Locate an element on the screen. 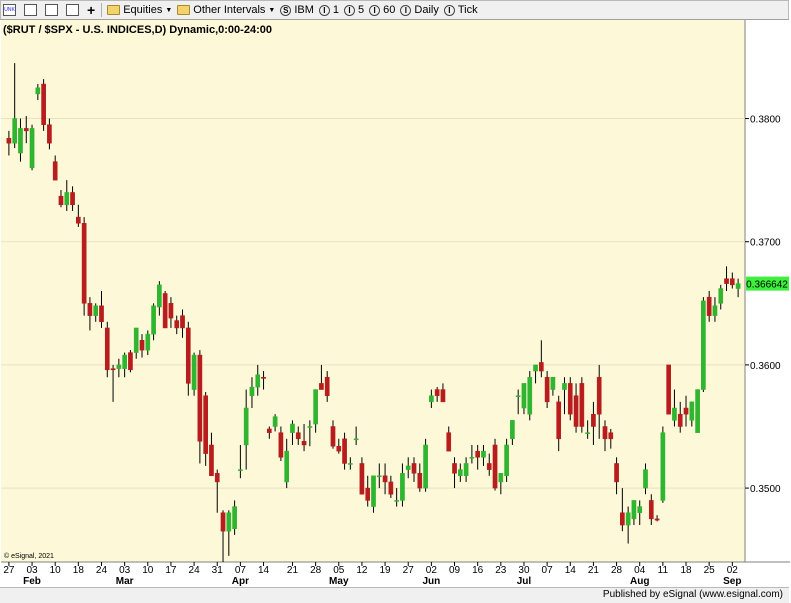  new-window-button is located at coordinates (32, 10).